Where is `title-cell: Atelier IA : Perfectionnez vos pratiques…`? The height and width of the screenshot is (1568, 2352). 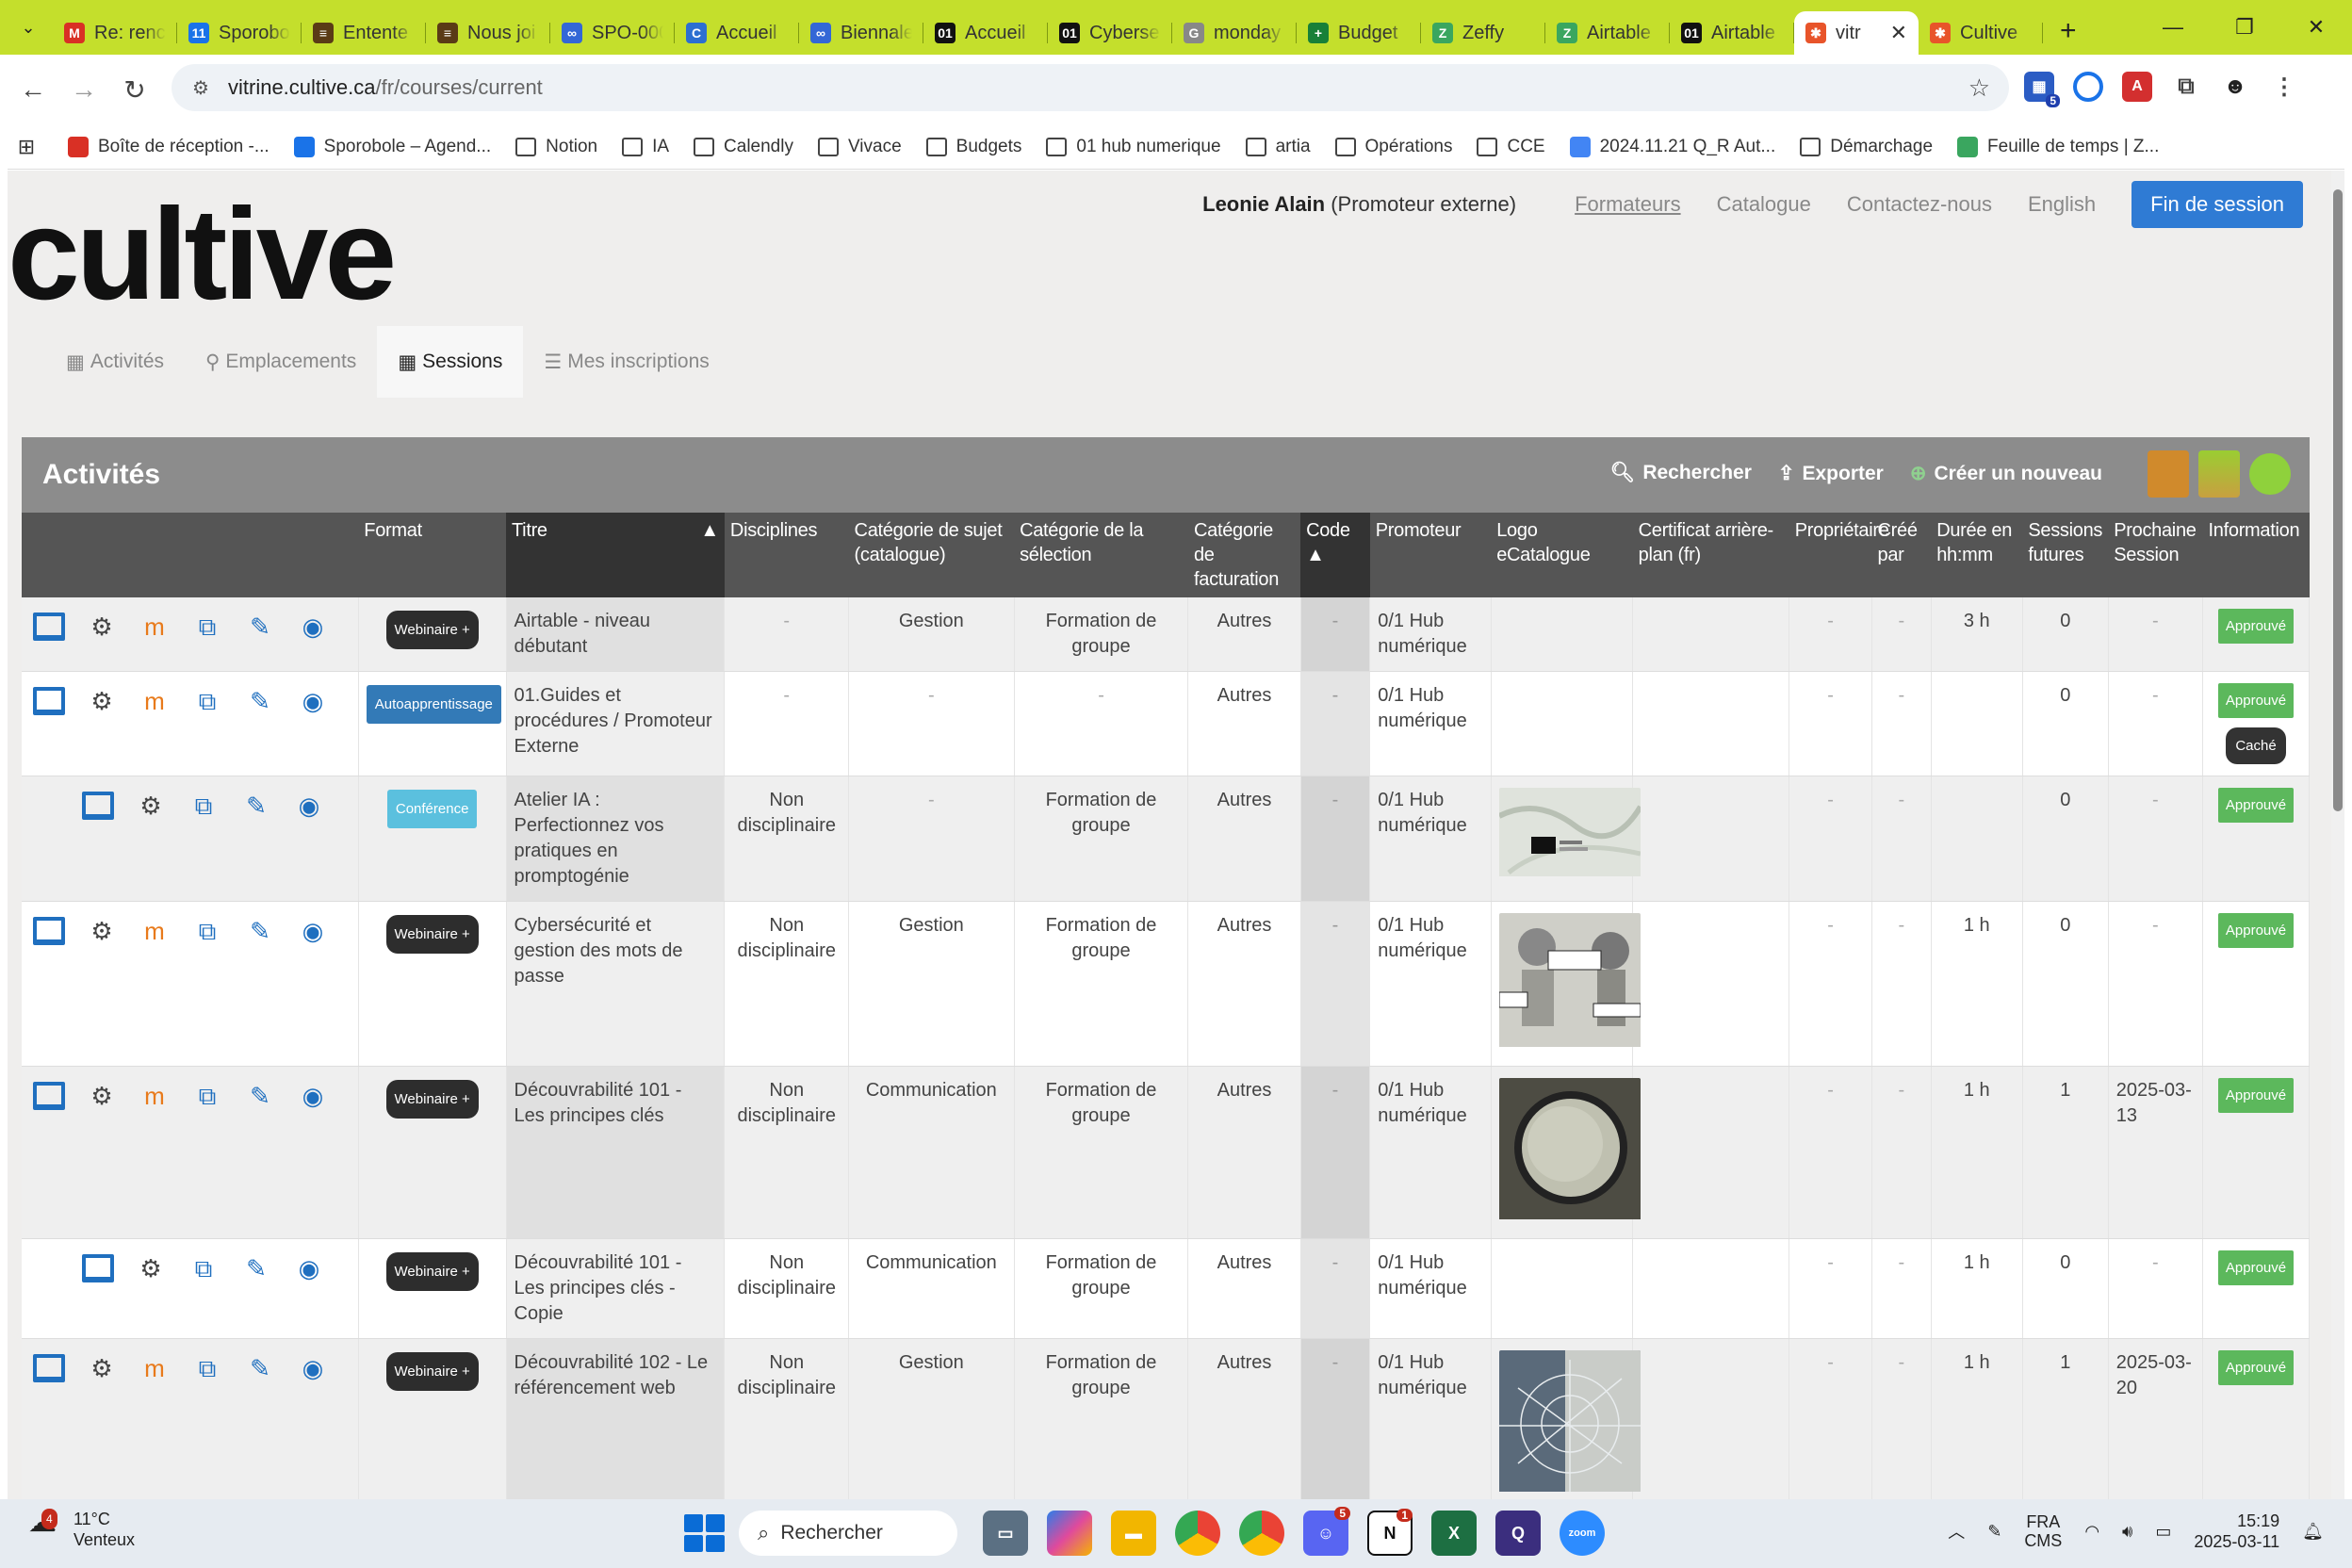
title-cell: Atelier IA : Perfectionnez vos pratiques… is located at coordinates (616, 839).